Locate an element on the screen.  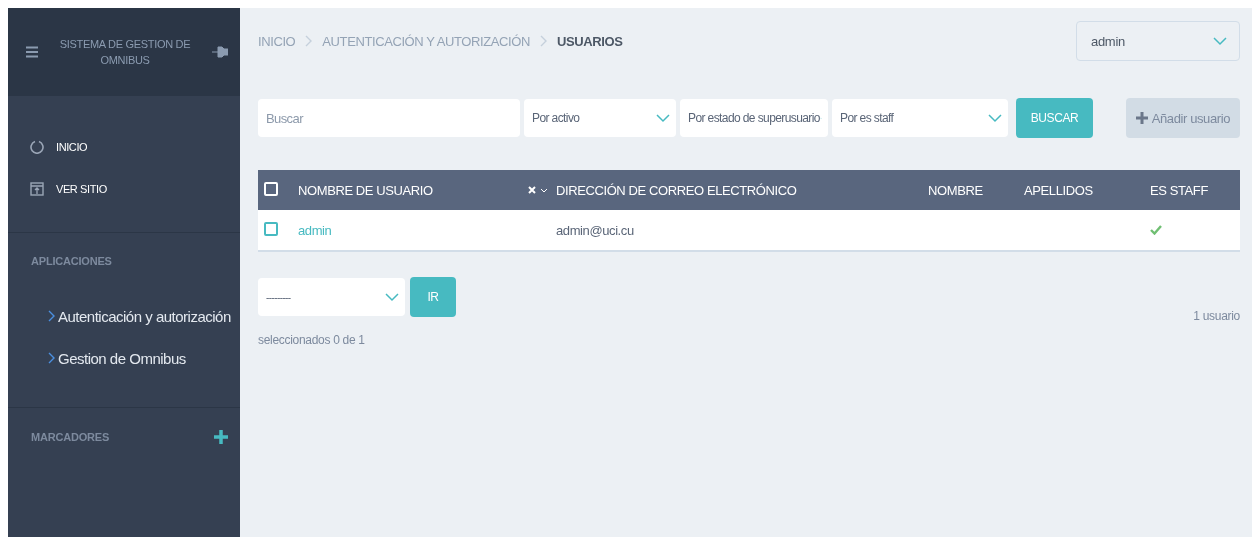
pin-icon is located at coordinates (220, 52).